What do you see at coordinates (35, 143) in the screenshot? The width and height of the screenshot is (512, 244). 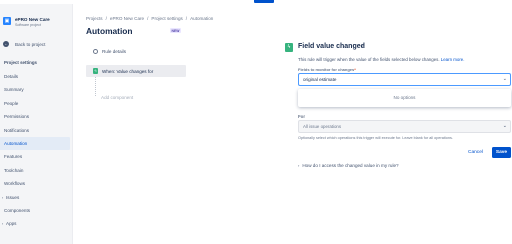 I see `sidebar-item-automation: Automation` at bounding box center [35, 143].